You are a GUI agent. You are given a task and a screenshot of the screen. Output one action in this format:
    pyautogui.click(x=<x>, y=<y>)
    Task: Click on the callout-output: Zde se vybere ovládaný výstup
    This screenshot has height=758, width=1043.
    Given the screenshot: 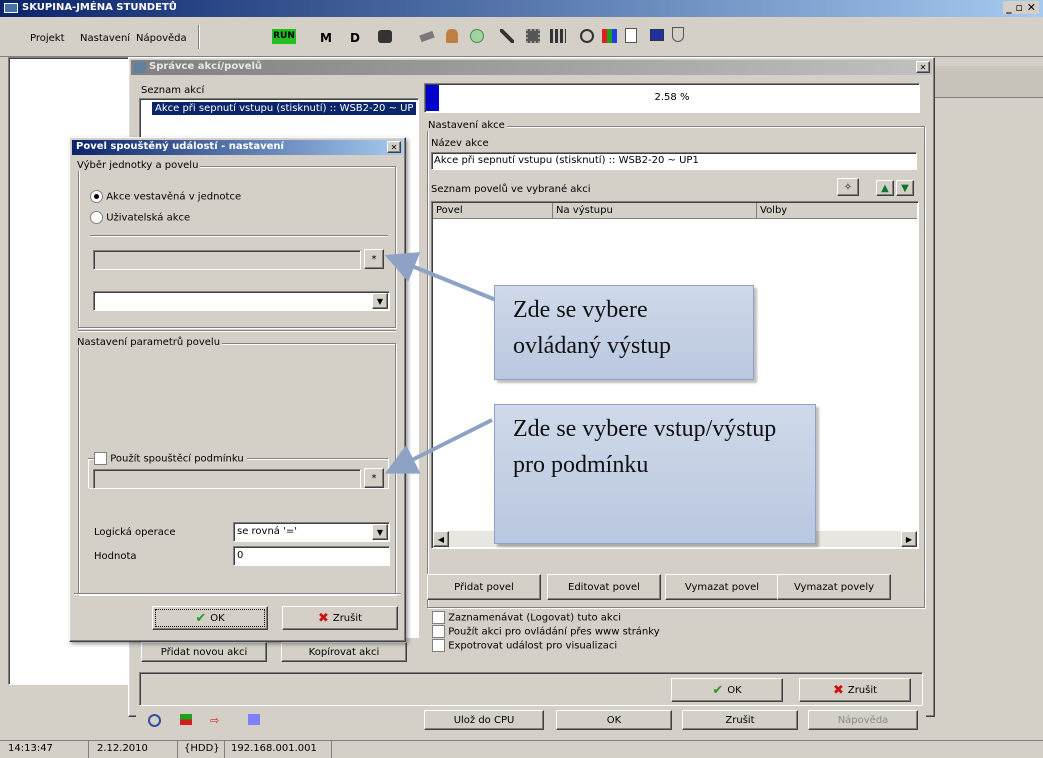 What is the action you would take?
    pyautogui.click(x=624, y=332)
    